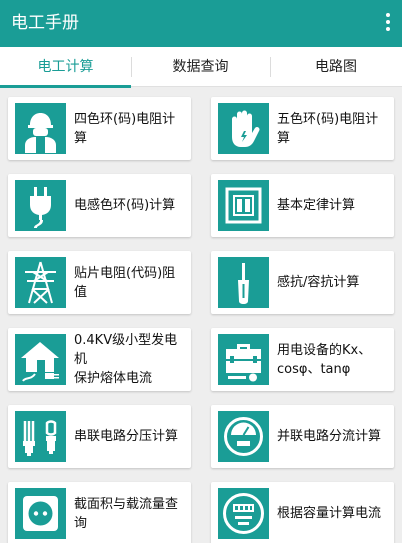 The image size is (402, 543). I want to click on card-label: 0.4KV级小型发电机 保护熔体电流, so click(126, 359).